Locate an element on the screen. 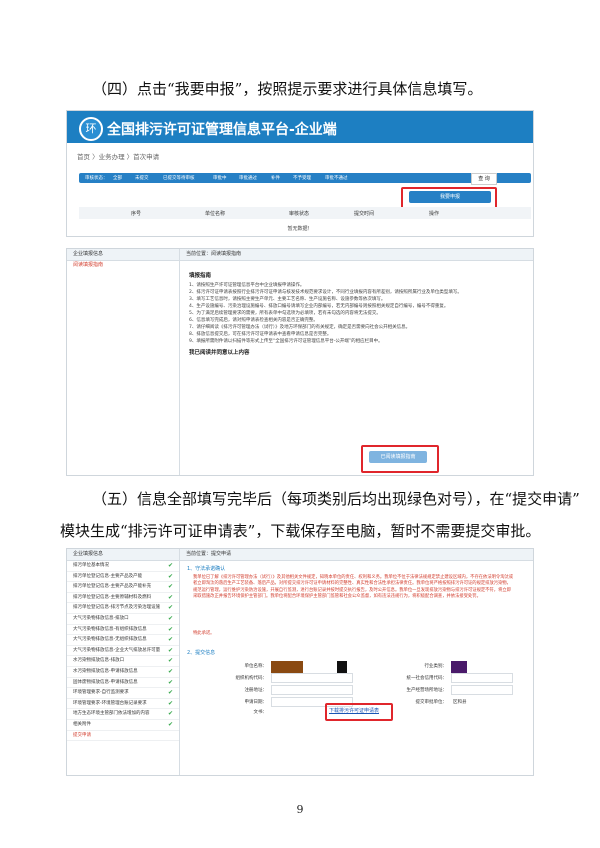 The height and width of the screenshot is (848, 600). sidebar-item-label: 水污染物排放信息-申请排放信息 is located at coordinates (105, 671).